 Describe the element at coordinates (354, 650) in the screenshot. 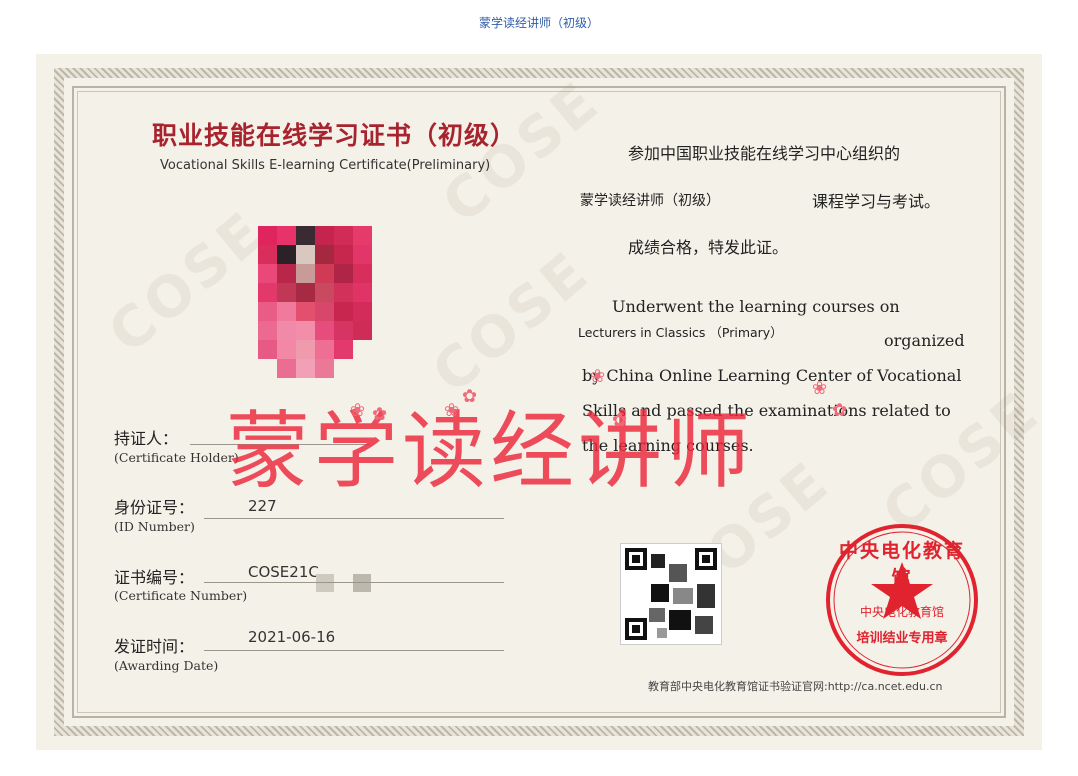

I see `awarding-date-line` at that location.